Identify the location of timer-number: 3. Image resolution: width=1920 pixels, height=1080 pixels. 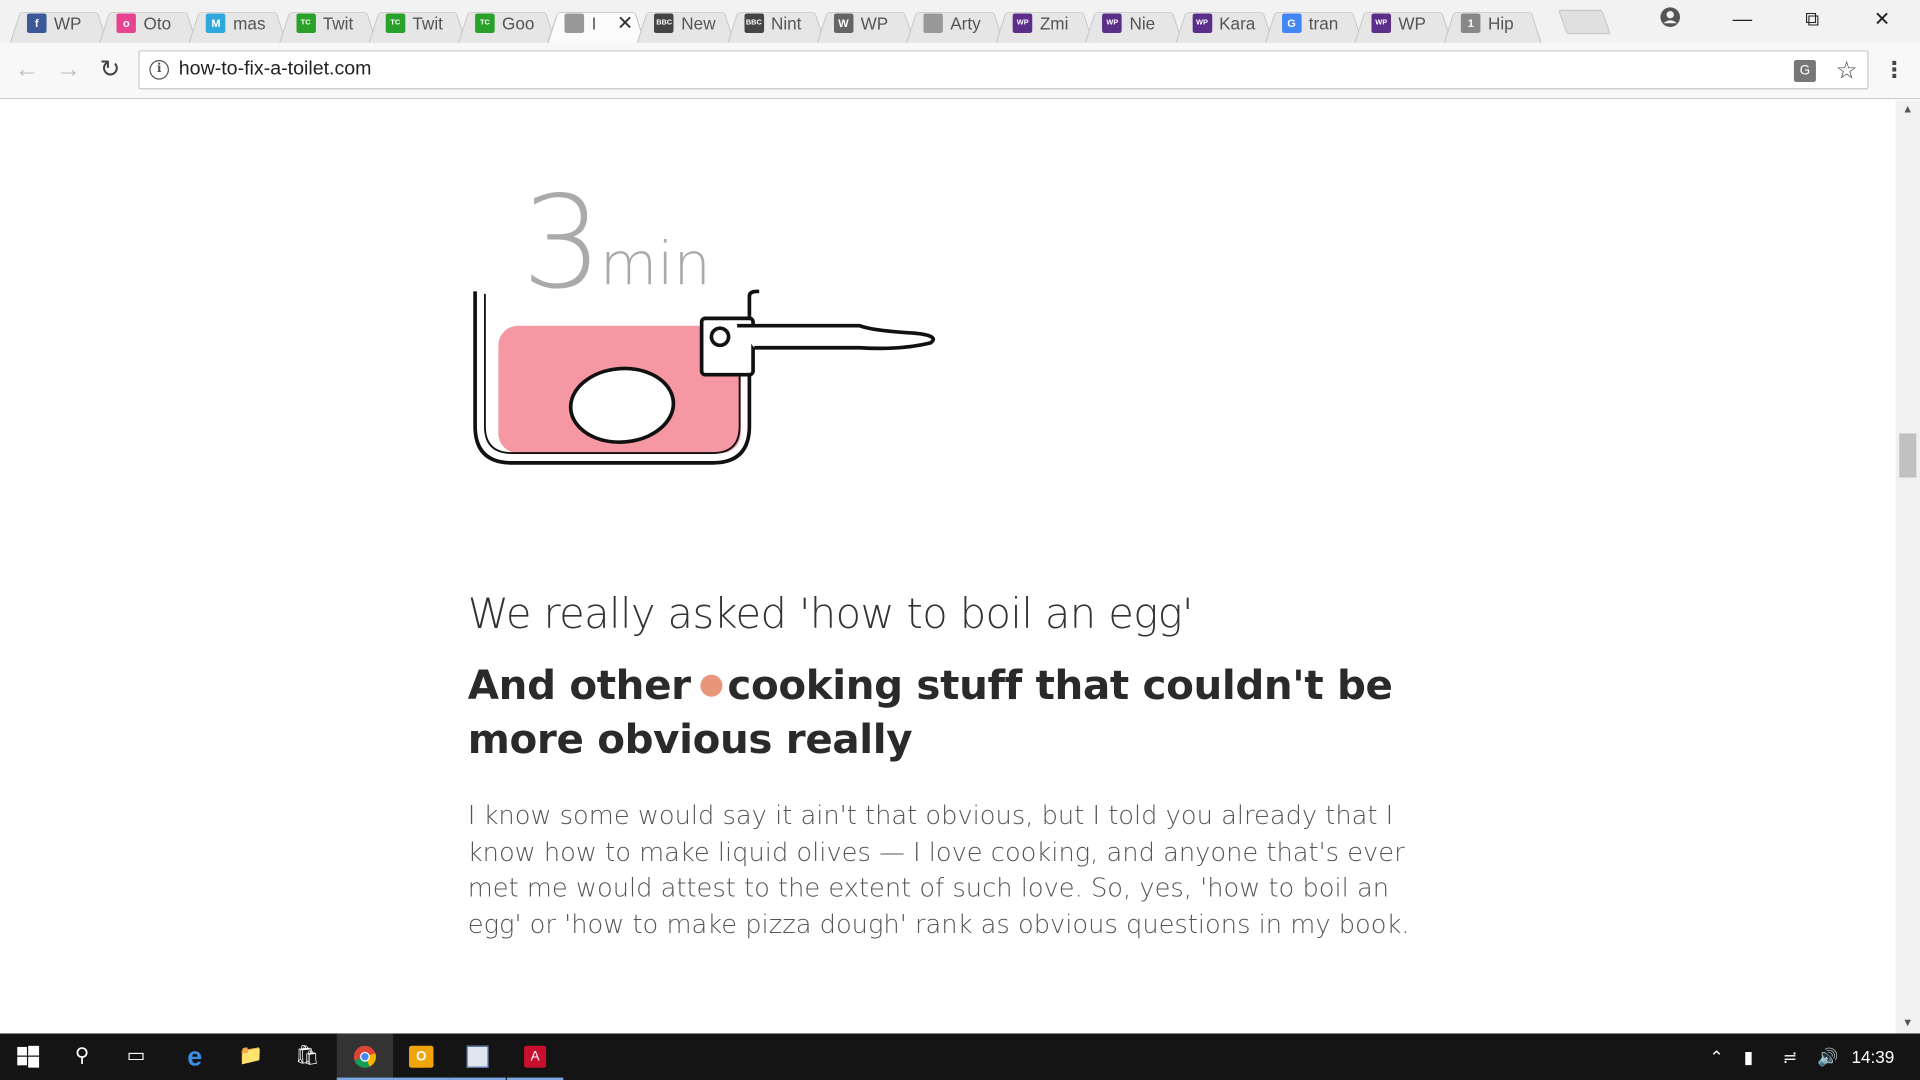
(562, 244).